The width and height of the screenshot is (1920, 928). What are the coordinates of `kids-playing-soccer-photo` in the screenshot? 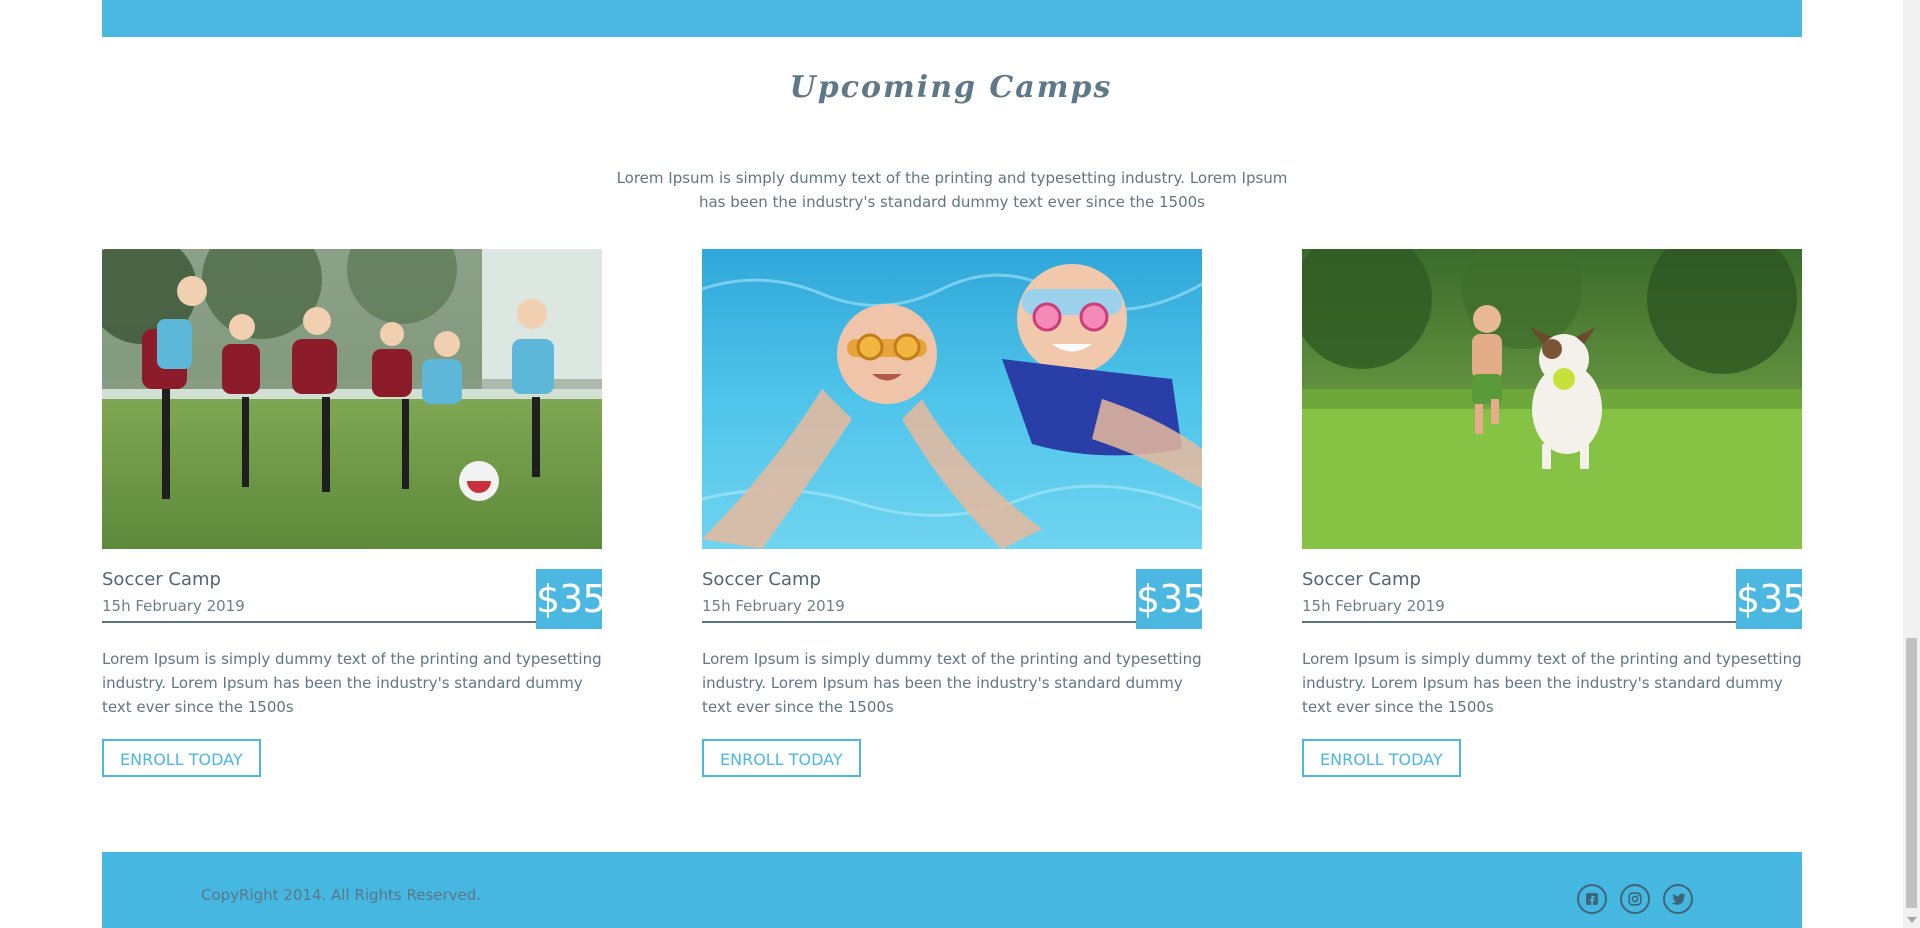 It's located at (352, 399).